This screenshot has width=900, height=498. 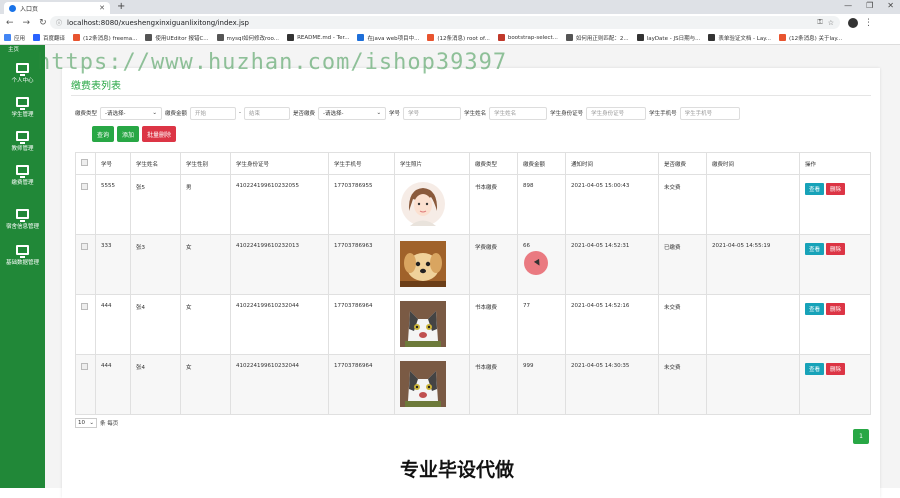 What do you see at coordinates (457, 470) in the screenshot?
I see `caption-text: 专业毕设代做` at bounding box center [457, 470].